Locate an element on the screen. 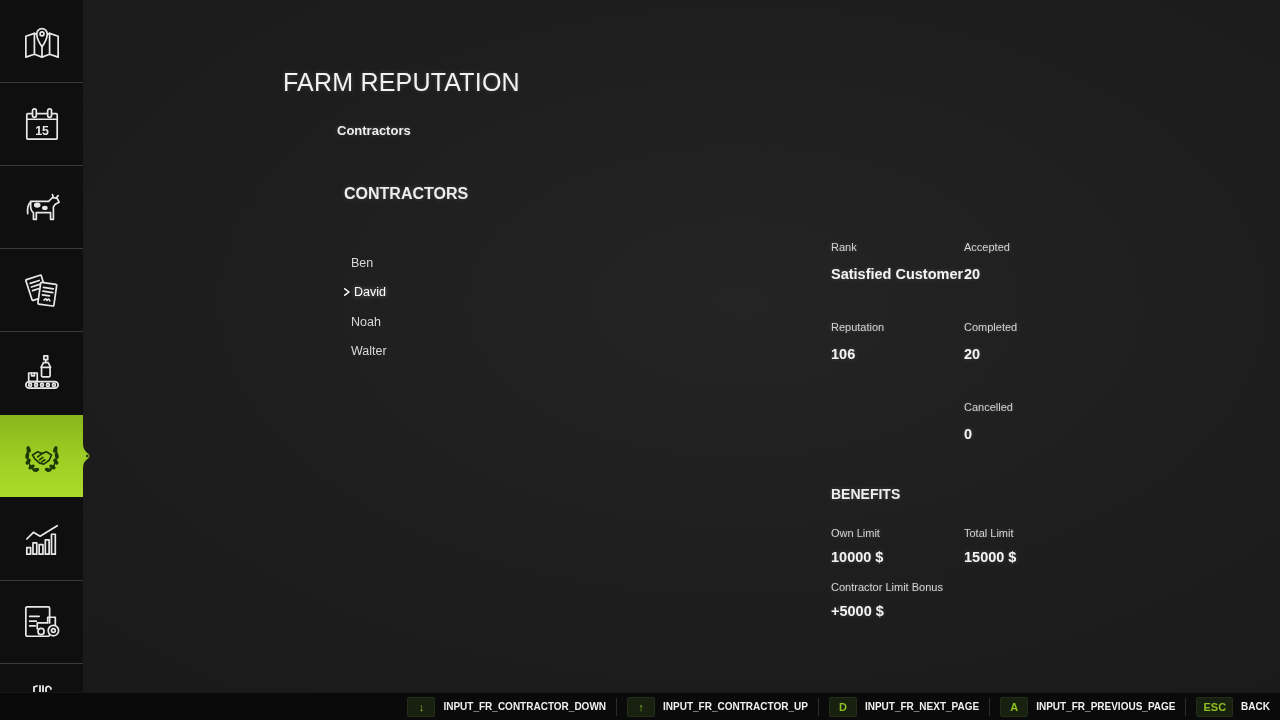 The width and height of the screenshot is (1280, 720). sidebar-tab: 15 is located at coordinates (41, 124).